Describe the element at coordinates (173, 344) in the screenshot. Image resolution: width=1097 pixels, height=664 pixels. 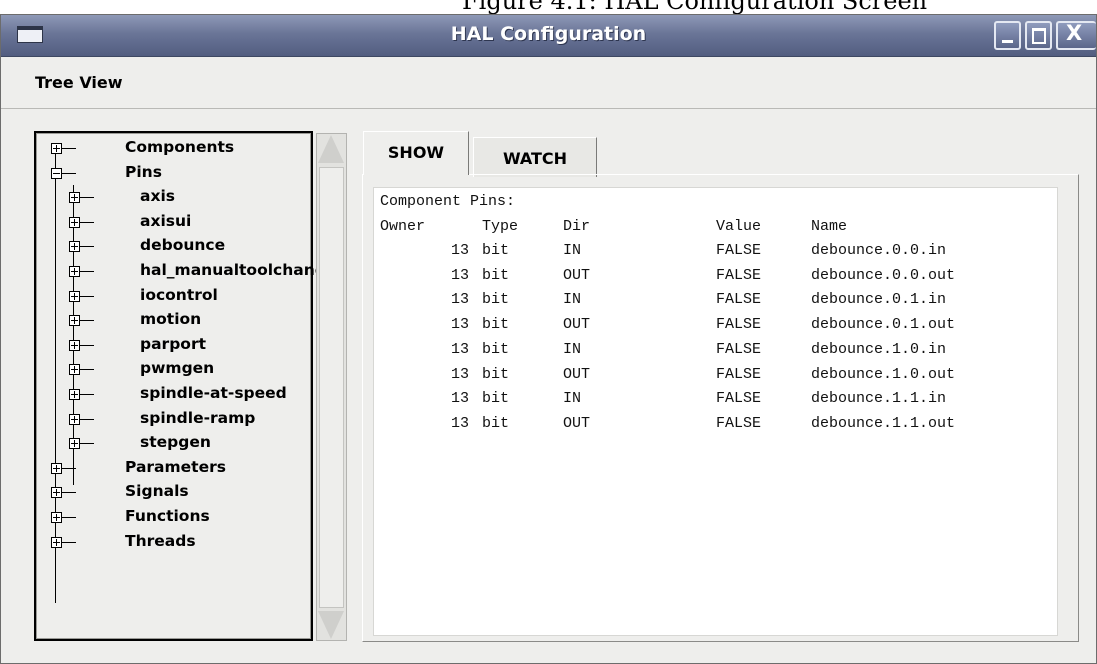
I see `tree-item-label: parport` at that location.